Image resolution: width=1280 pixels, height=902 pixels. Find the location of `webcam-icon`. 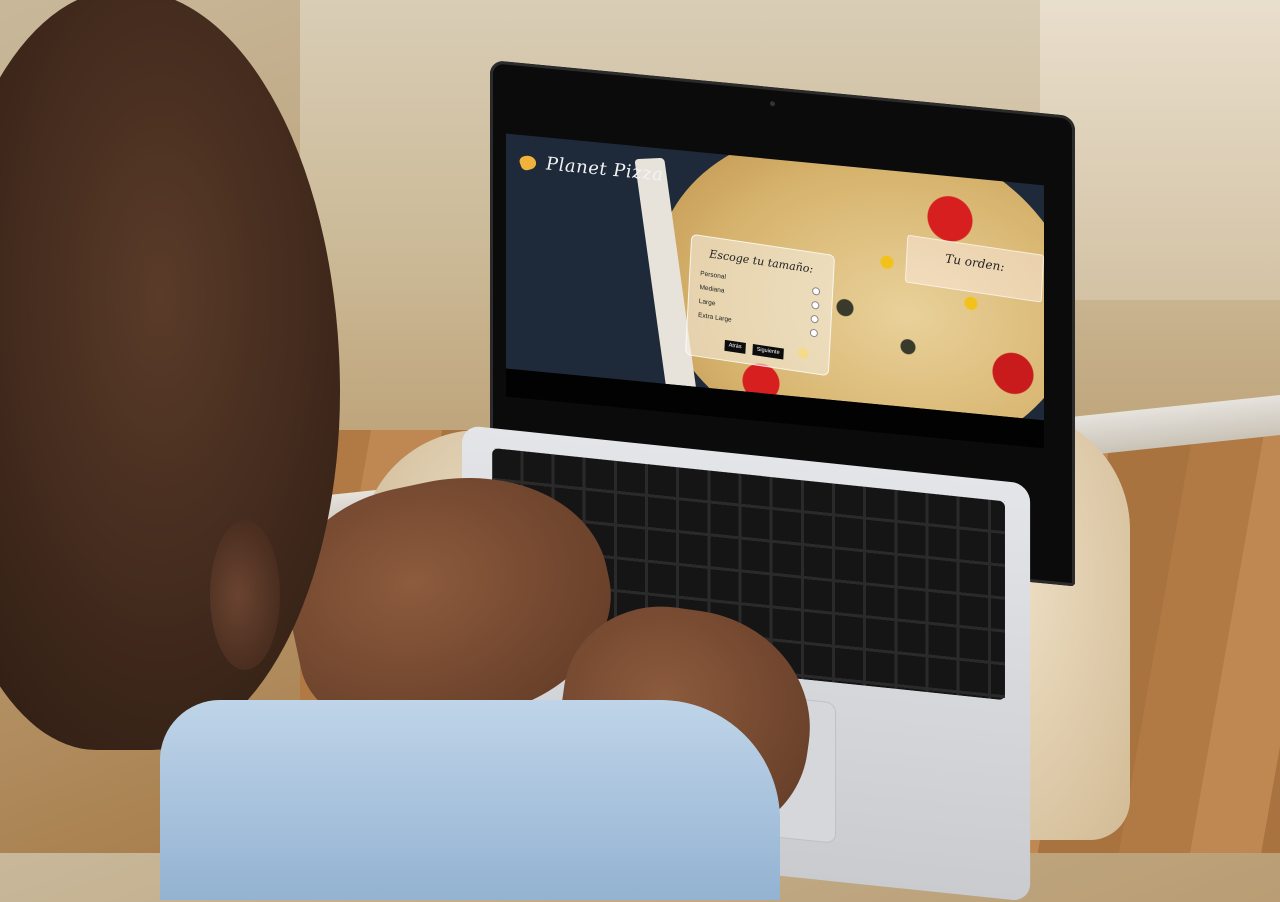

webcam-icon is located at coordinates (772, 103).